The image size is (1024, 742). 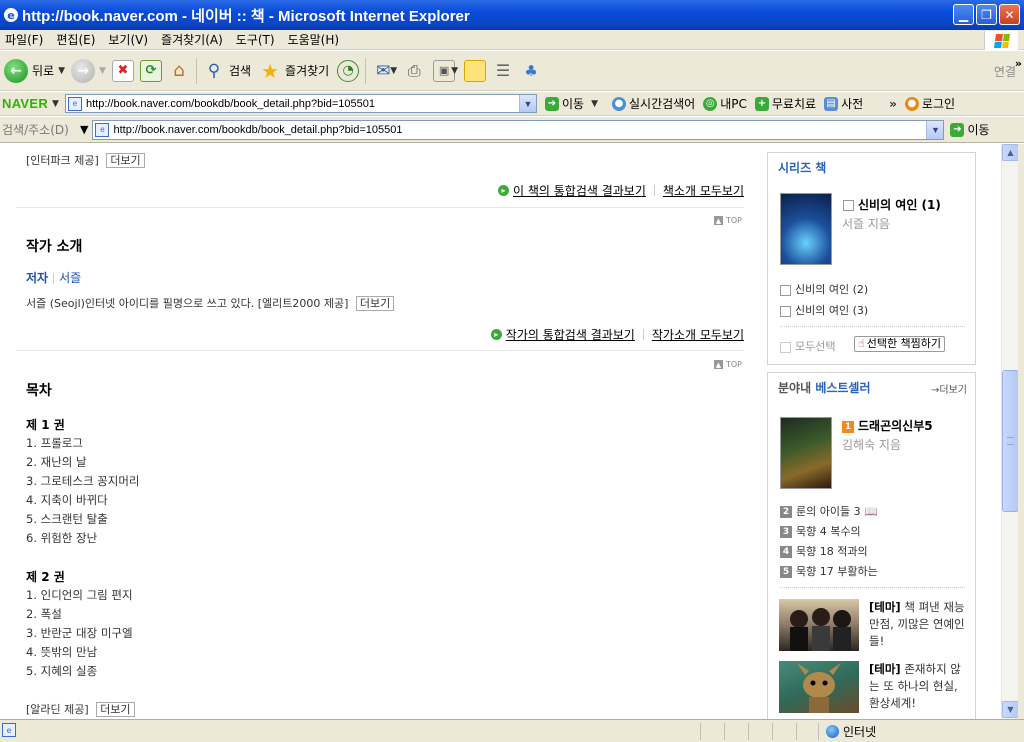 I want to click on naver-dropdown-icon: ▼, so click(x=55, y=104).